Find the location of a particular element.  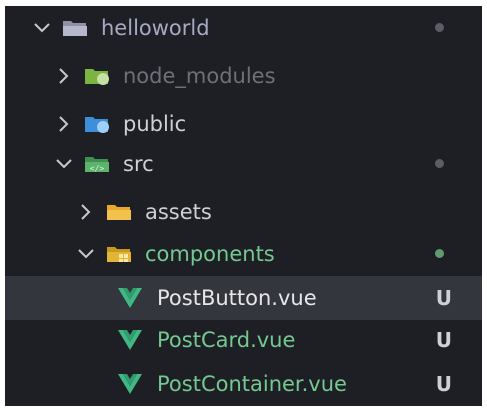

tree-item-label: node_modules is located at coordinates (199, 75).